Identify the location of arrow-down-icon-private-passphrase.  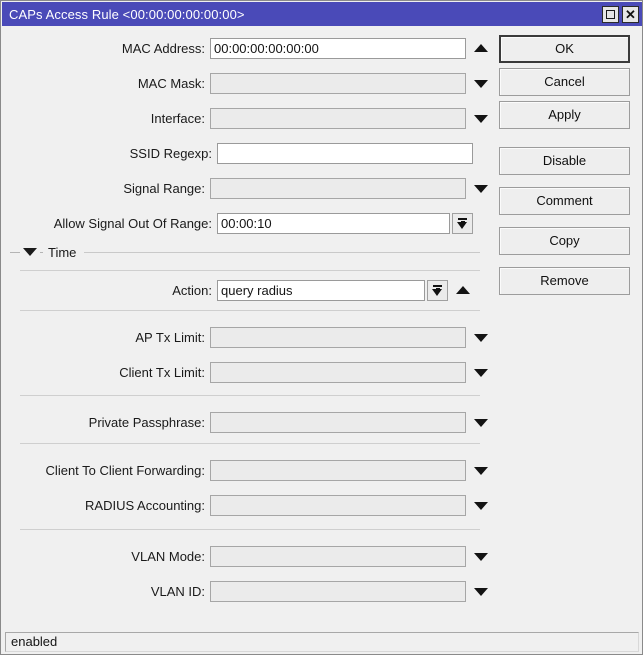
(481, 422).